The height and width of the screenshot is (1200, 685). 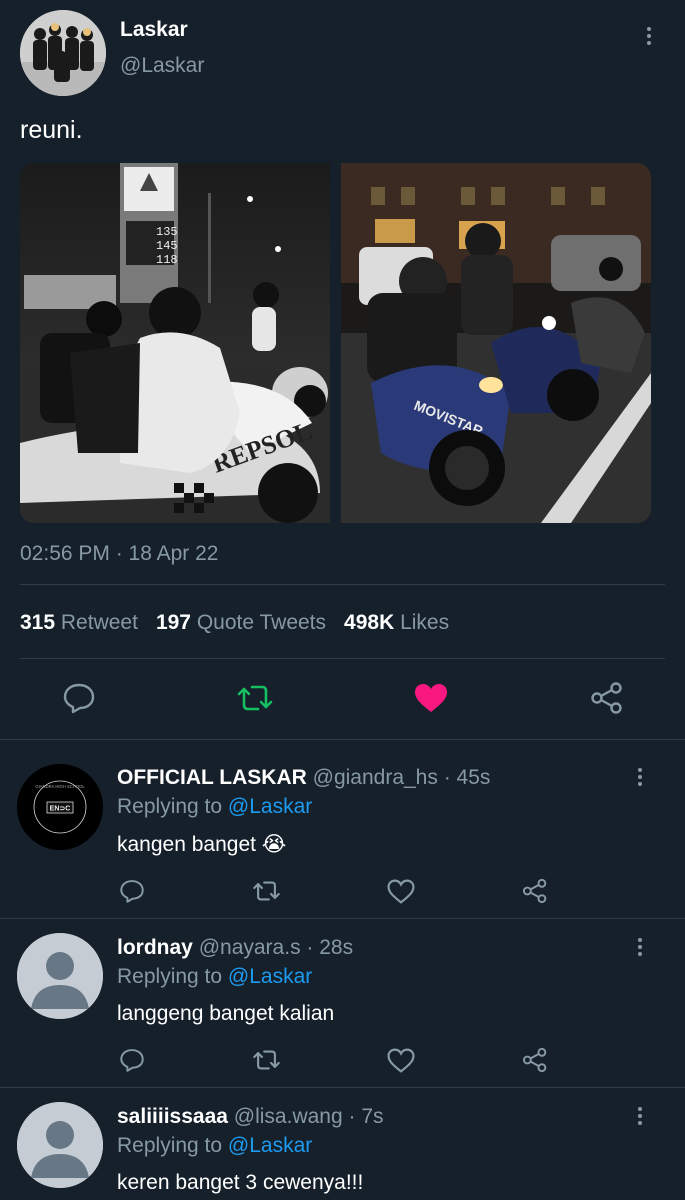 I want to click on quote-stat: 197 Quote Tweets, so click(x=241, y=622).